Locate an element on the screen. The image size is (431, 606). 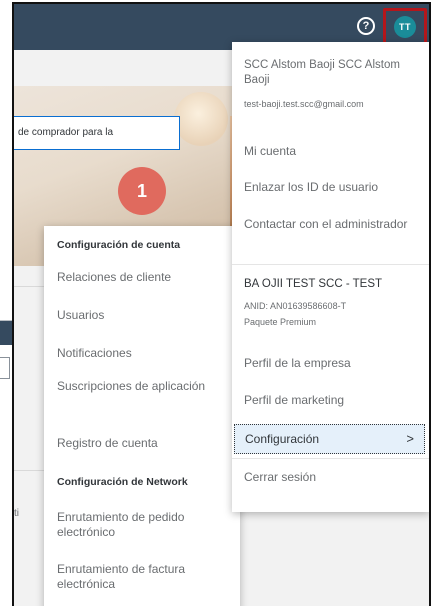
avatar-highlight: TT is located at coordinates (405, 27).